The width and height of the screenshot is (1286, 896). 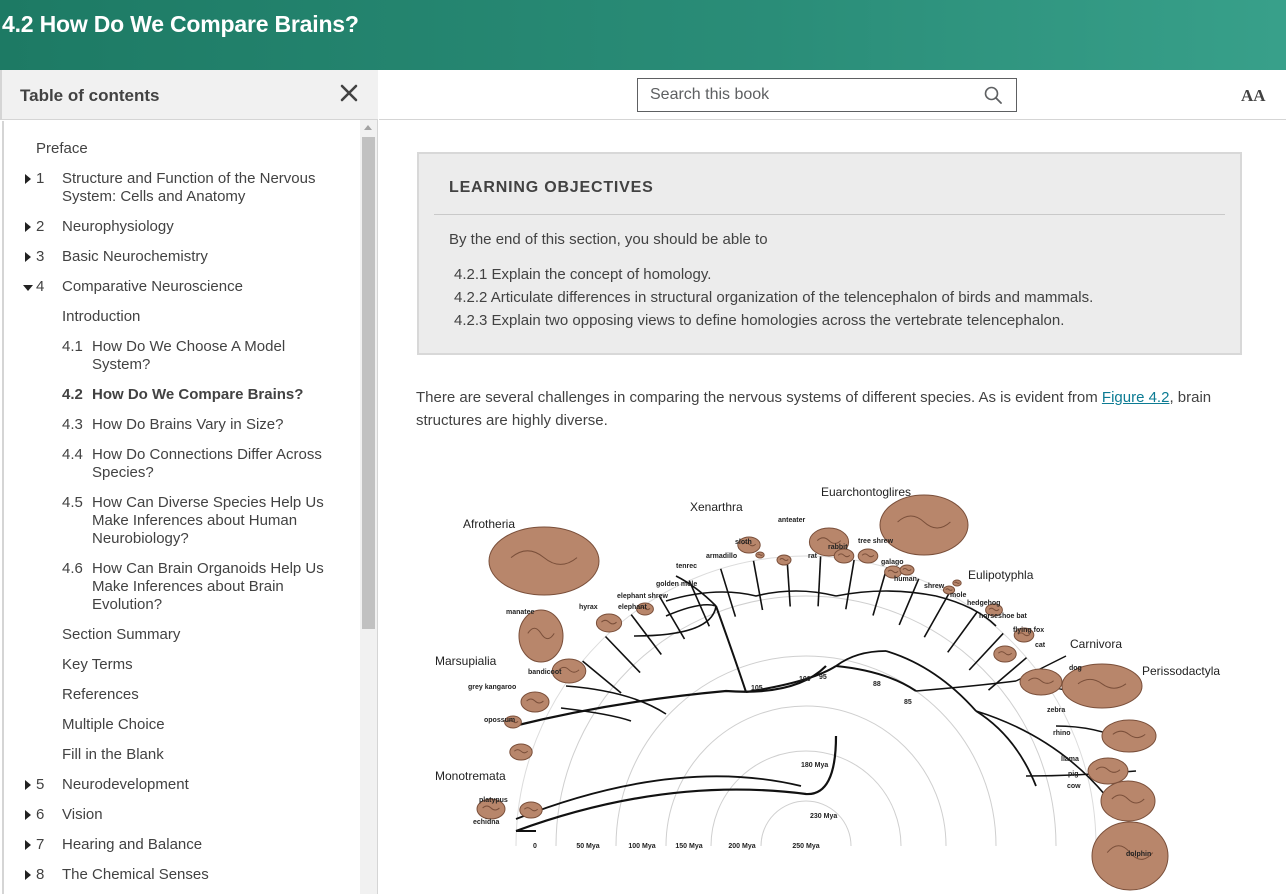 What do you see at coordinates (470, 776) in the screenshot?
I see `clade-label: Monotremata` at bounding box center [470, 776].